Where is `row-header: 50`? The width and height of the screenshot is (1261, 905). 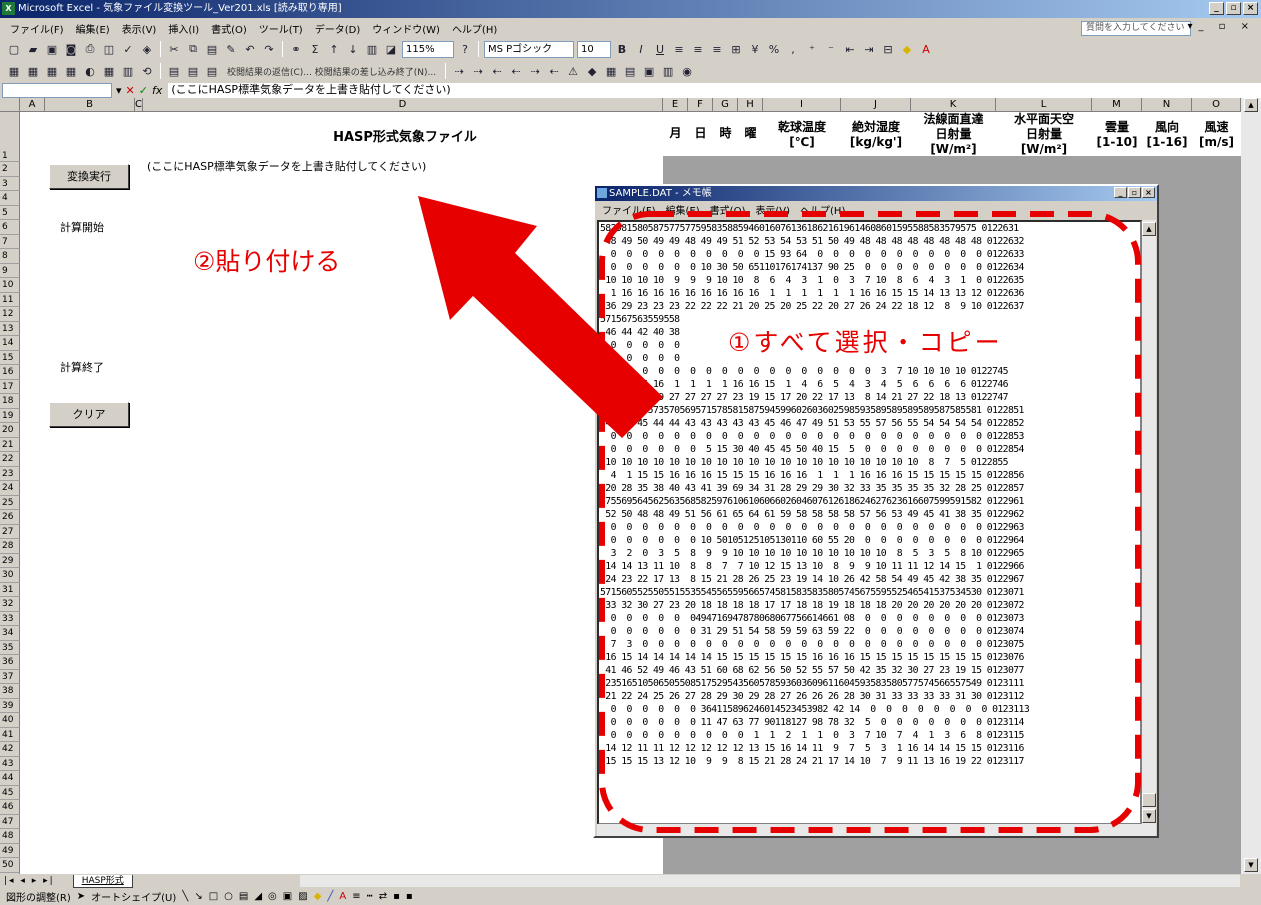
row-header: 50 is located at coordinates (10, 865).